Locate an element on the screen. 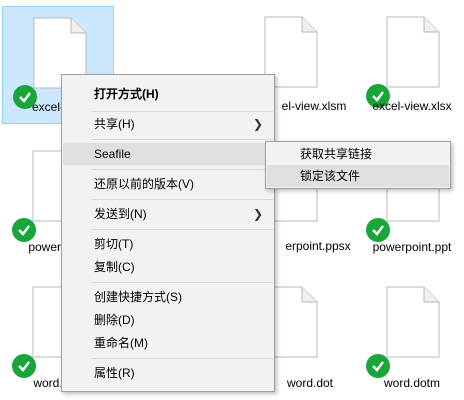 The image size is (464, 400). menu-item-label: 发送到(N) is located at coordinates (120, 214).